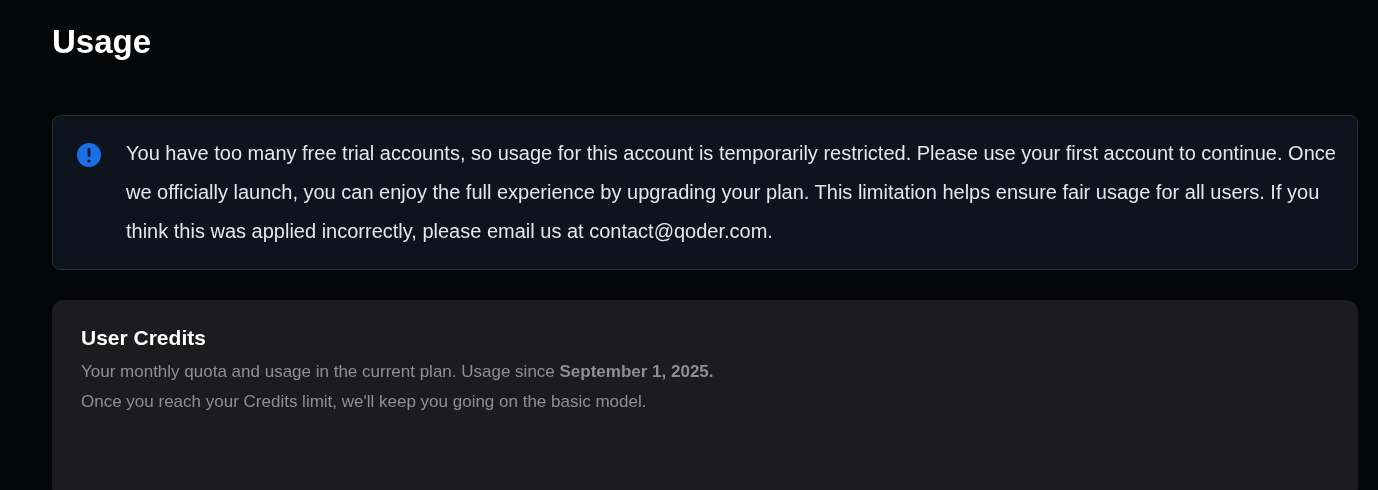  I want to click on card-description: Your monthly quota and usage in the current plan. Usage since September 1, 2025., so click(397, 372).